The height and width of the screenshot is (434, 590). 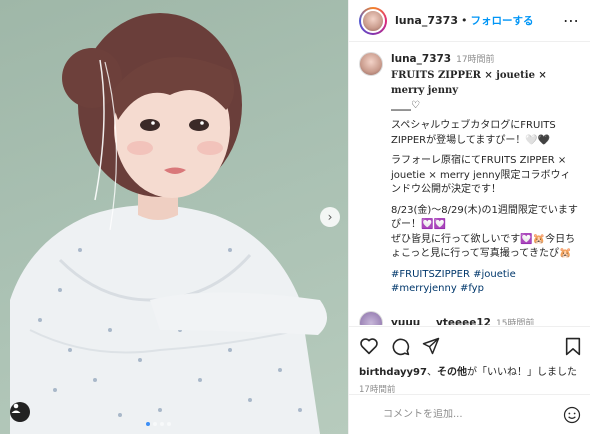 I want to click on heart-icon, so click(x=369, y=346).